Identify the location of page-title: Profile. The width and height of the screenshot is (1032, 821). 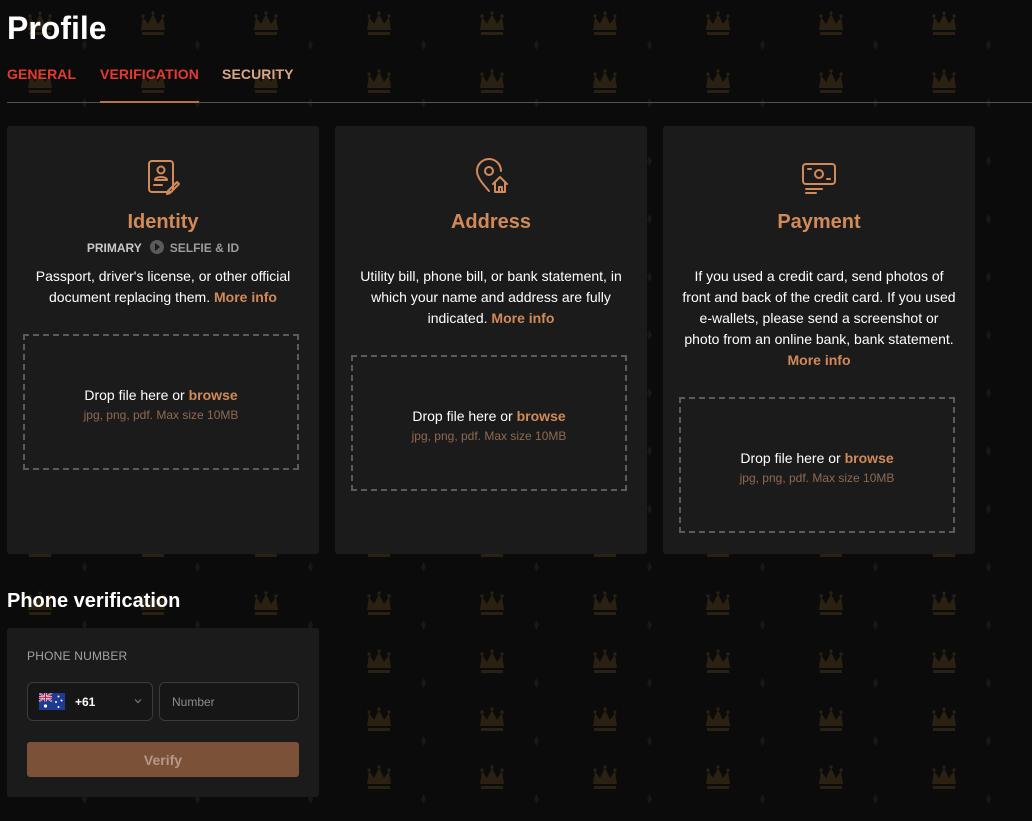
(57, 28).